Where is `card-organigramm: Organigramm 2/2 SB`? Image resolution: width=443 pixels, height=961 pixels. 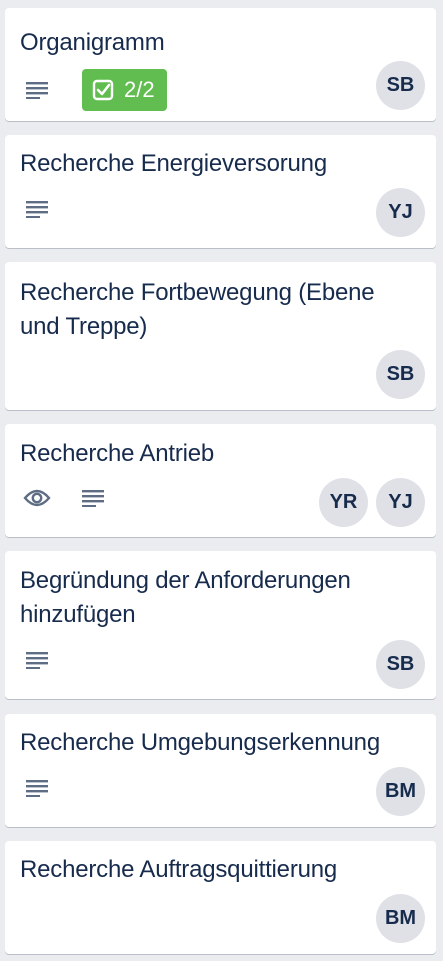
card-organigramm: Organigramm 2/2 SB is located at coordinates (220, 64).